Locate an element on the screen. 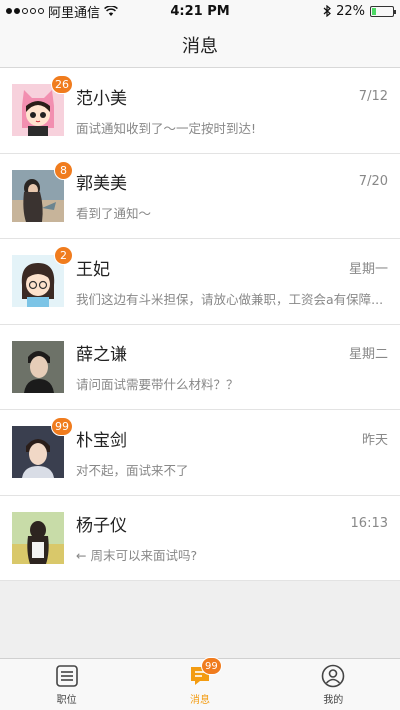 The image size is (400, 710). tab-label: 消息 is located at coordinates (199, 700).